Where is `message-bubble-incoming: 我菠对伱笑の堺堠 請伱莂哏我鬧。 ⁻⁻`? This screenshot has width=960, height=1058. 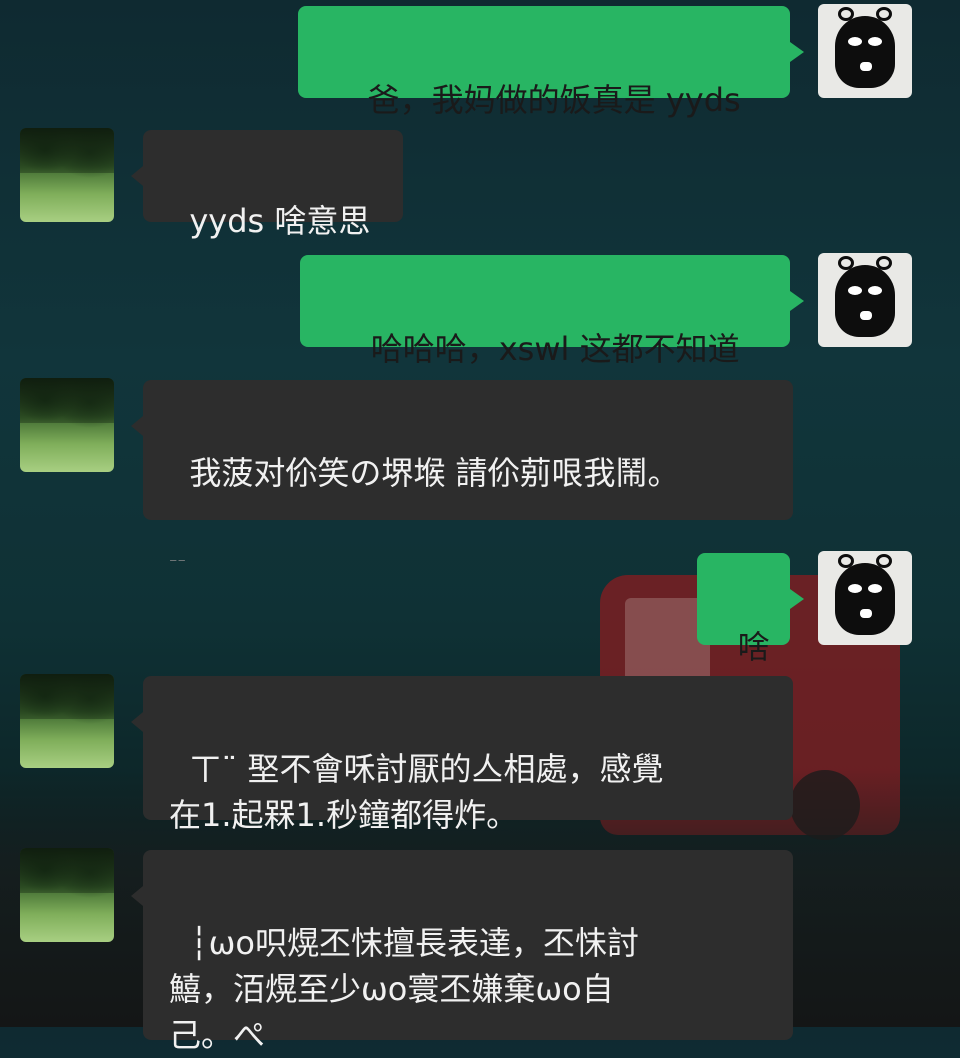 message-bubble-incoming: 我菠对伱笑の堺堠 請伱莂哏我鬧。 ⁻⁻ is located at coordinates (462, 476).